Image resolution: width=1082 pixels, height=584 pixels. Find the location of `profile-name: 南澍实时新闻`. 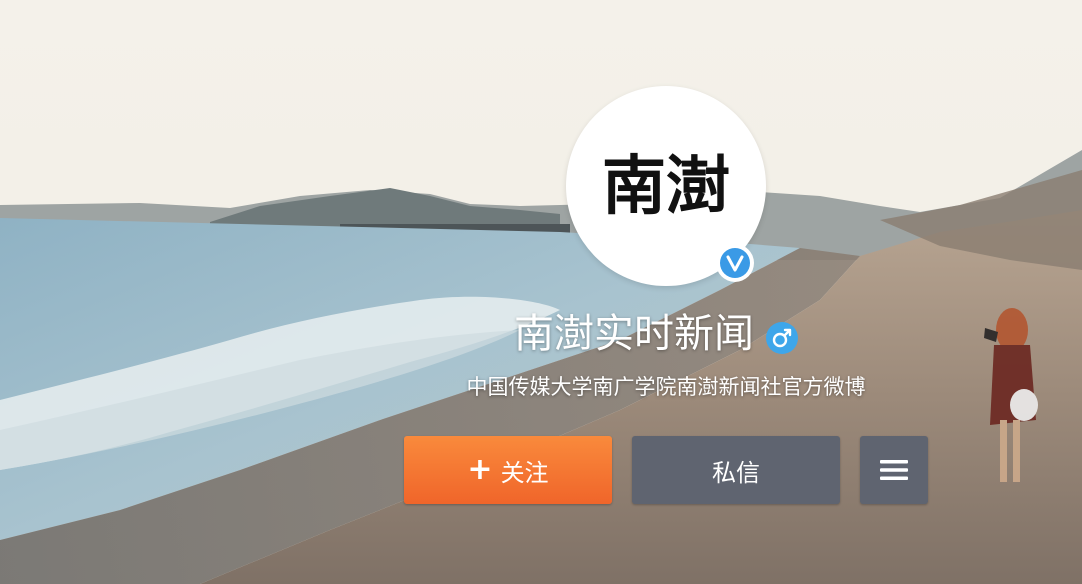

profile-name: 南澍实时新闻 is located at coordinates (634, 334).